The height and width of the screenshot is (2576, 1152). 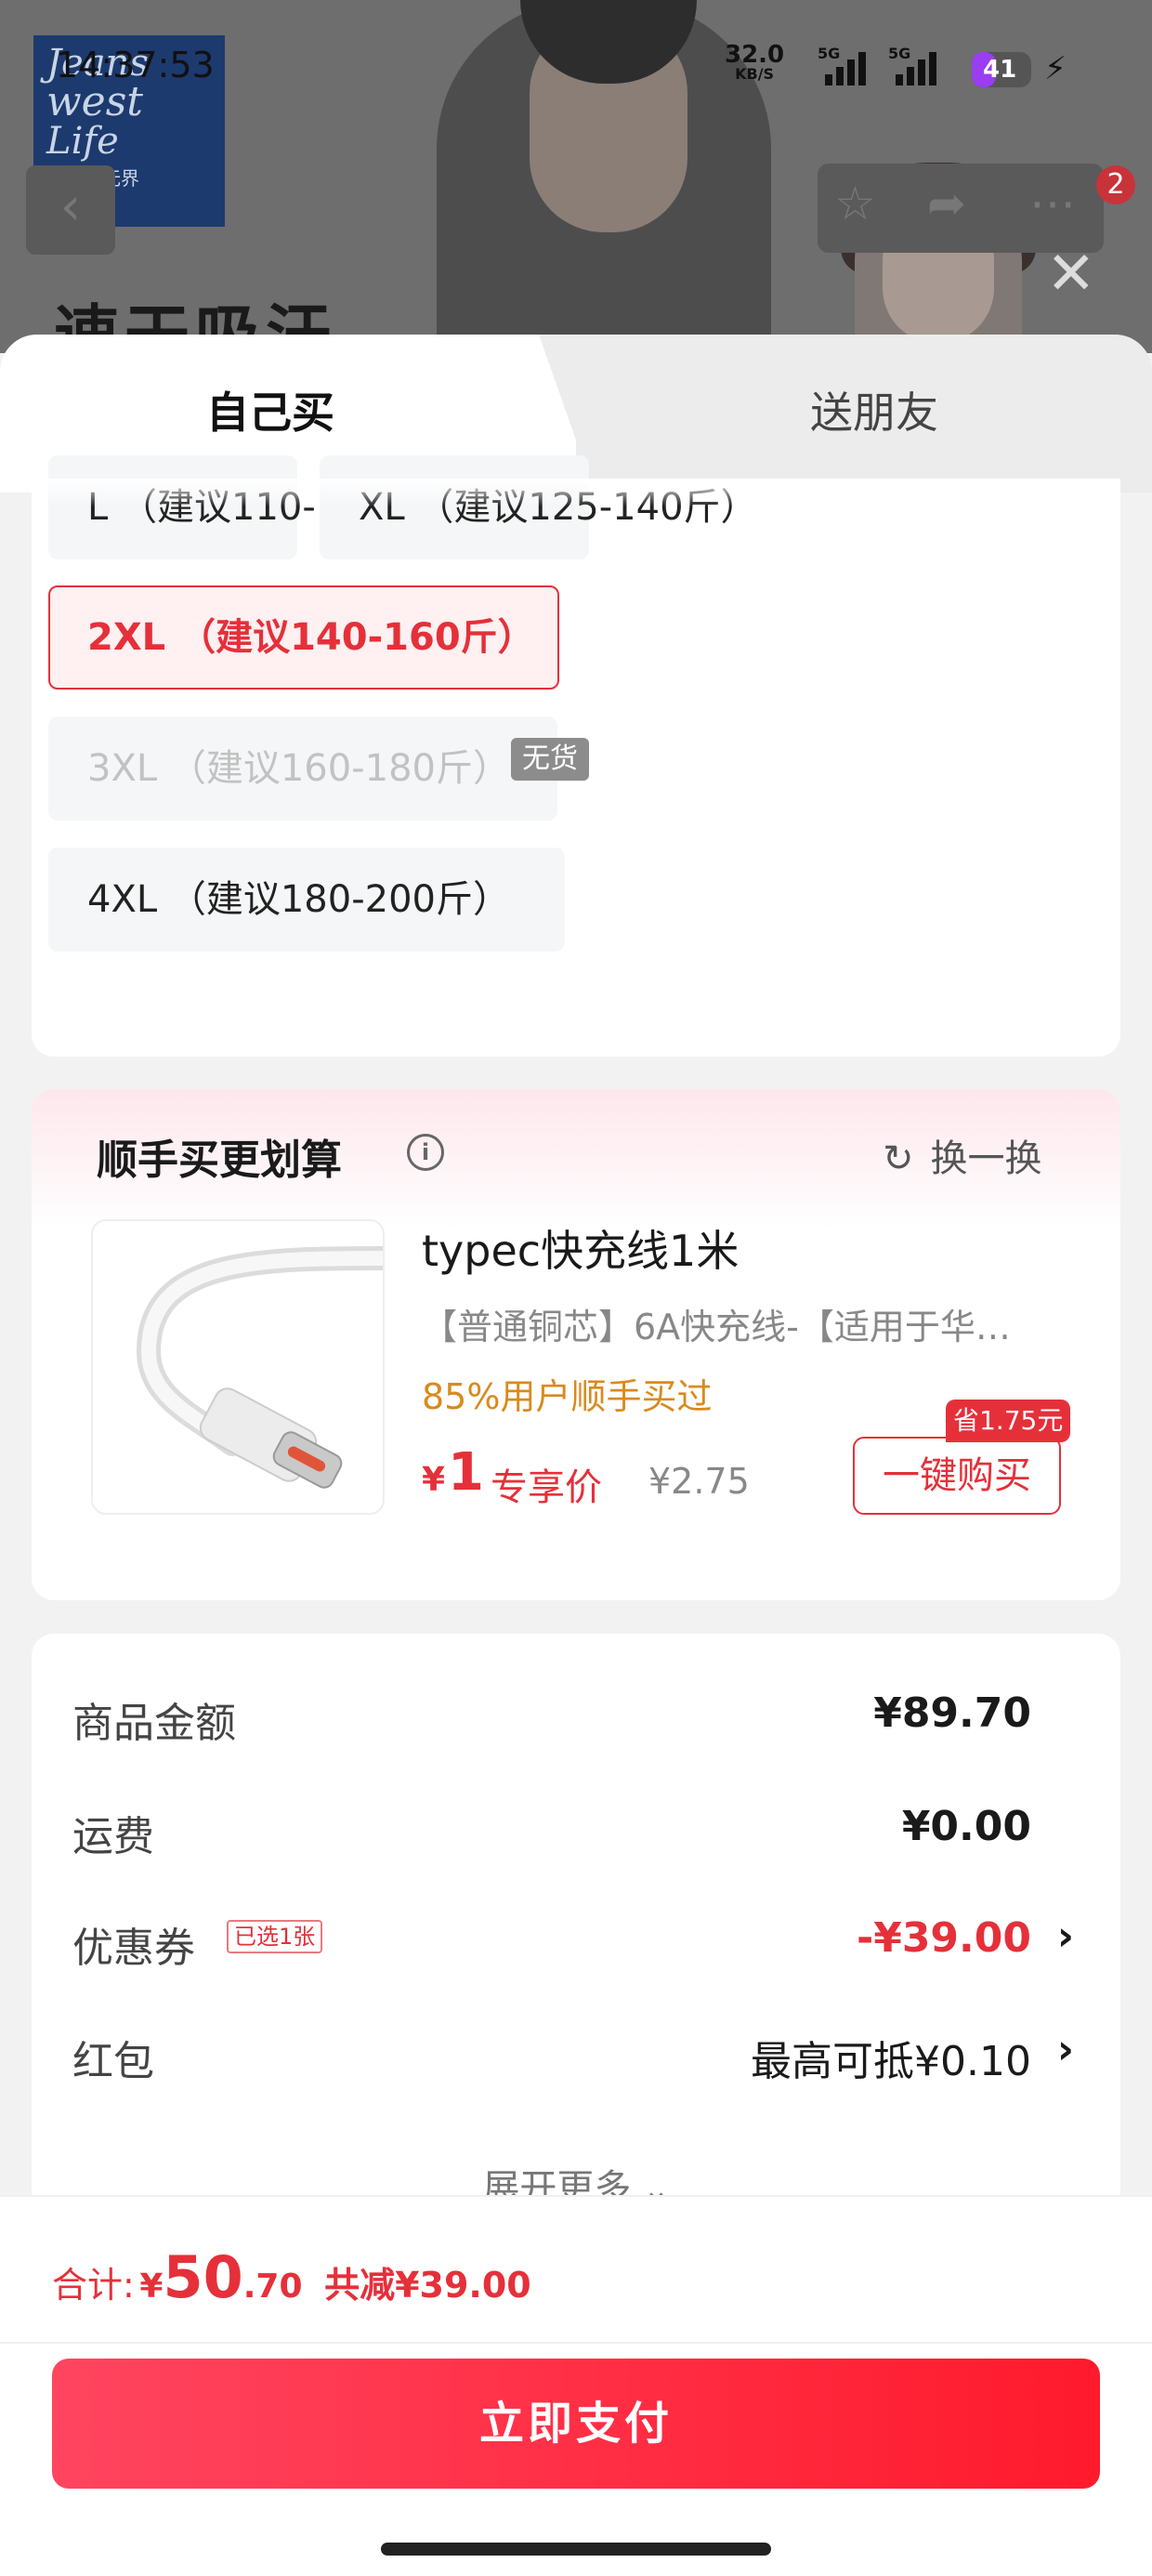 What do you see at coordinates (898, 1158) in the screenshot?
I see `refresh-icon: ↻` at bounding box center [898, 1158].